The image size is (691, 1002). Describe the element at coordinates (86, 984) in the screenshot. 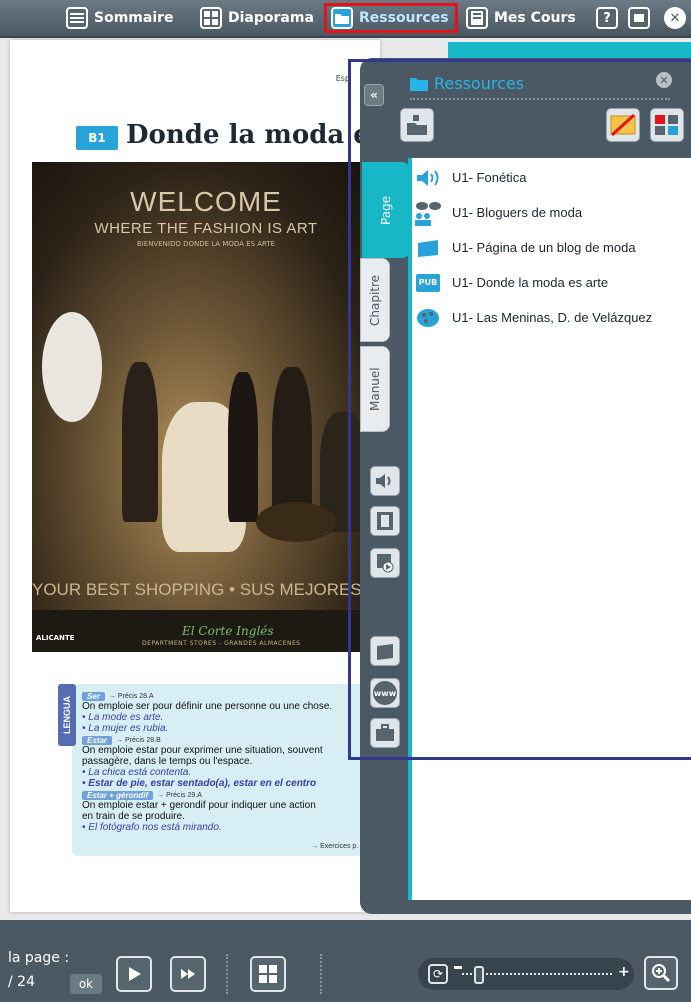

I see `go-to-page-button: ok` at that location.